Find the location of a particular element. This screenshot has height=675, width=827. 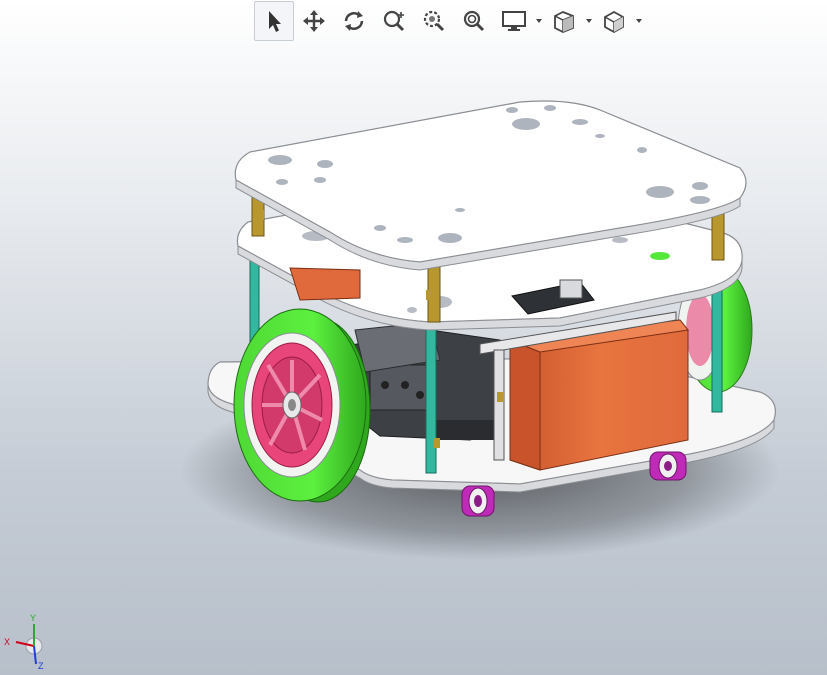

rotate-button is located at coordinates (354, 21).